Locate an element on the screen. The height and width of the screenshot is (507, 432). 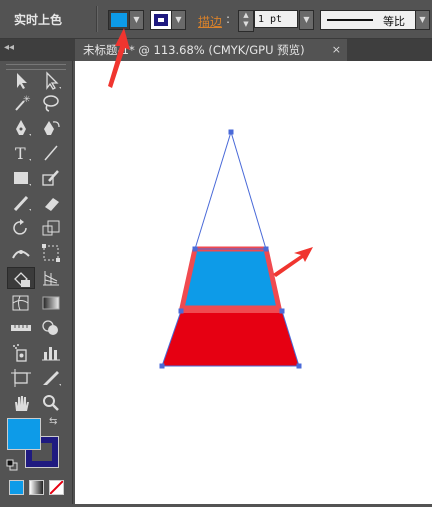
shape-builder-tool-icon is located at coordinates (51, 328).